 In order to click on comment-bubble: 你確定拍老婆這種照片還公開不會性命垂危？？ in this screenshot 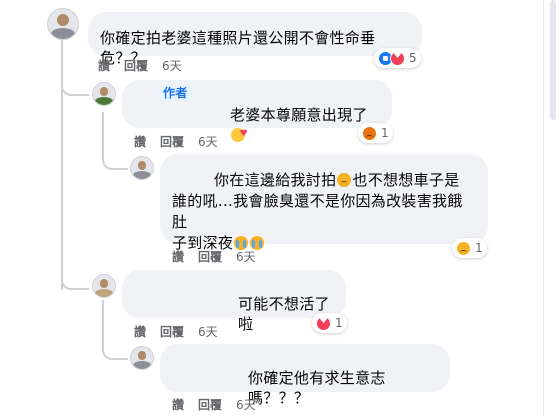, I will do `click(255, 39)`.